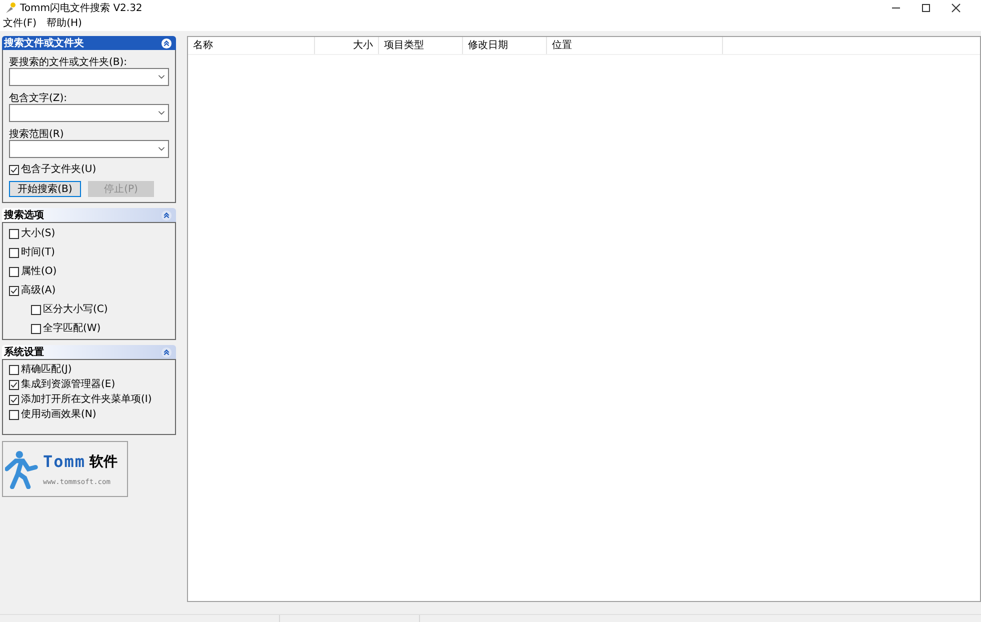 This screenshot has height=622, width=981. I want to click on panel-header: 搜索选项, so click(89, 215).